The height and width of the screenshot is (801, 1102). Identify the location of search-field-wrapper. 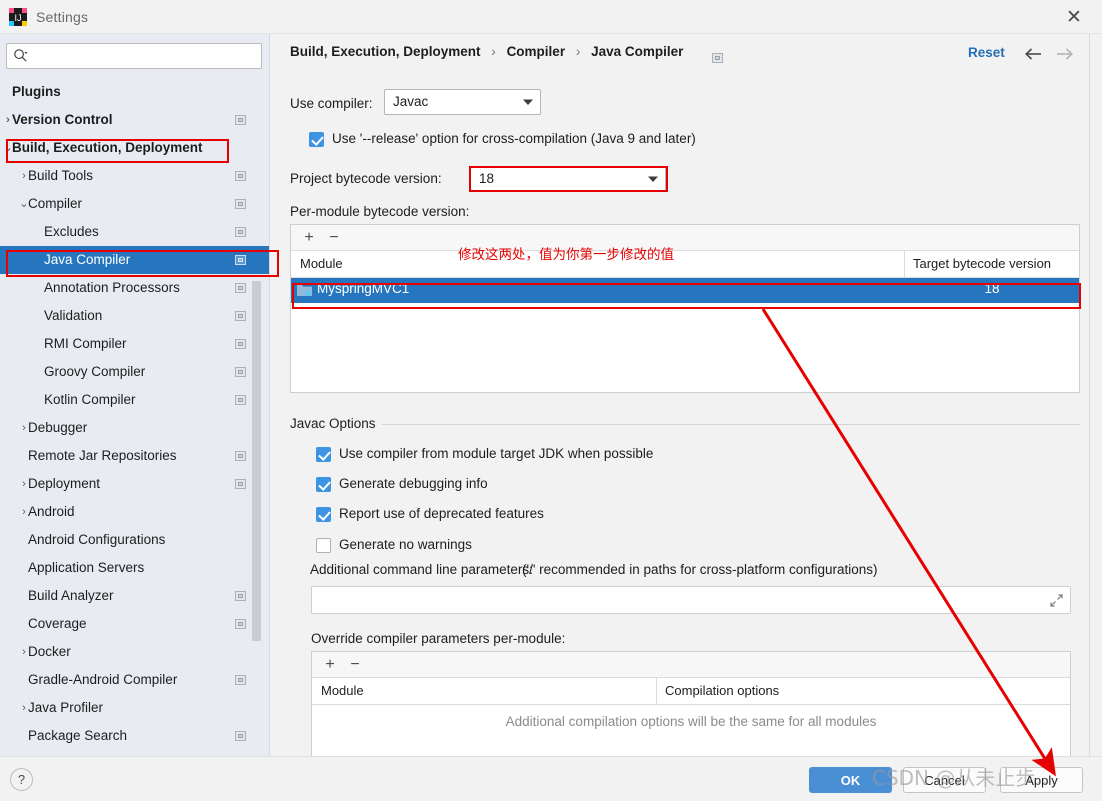
(134, 56).